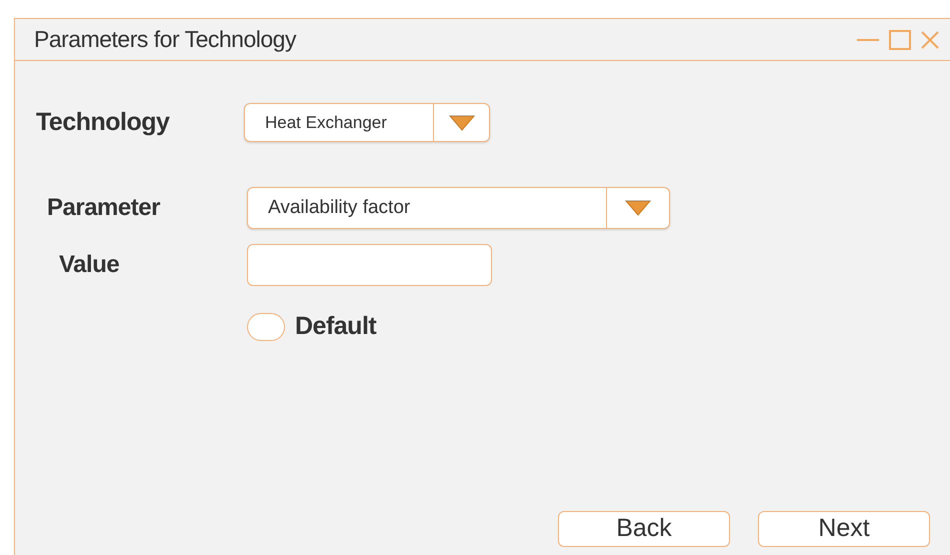  Describe the element at coordinates (369, 265) in the screenshot. I see `value-field` at that location.